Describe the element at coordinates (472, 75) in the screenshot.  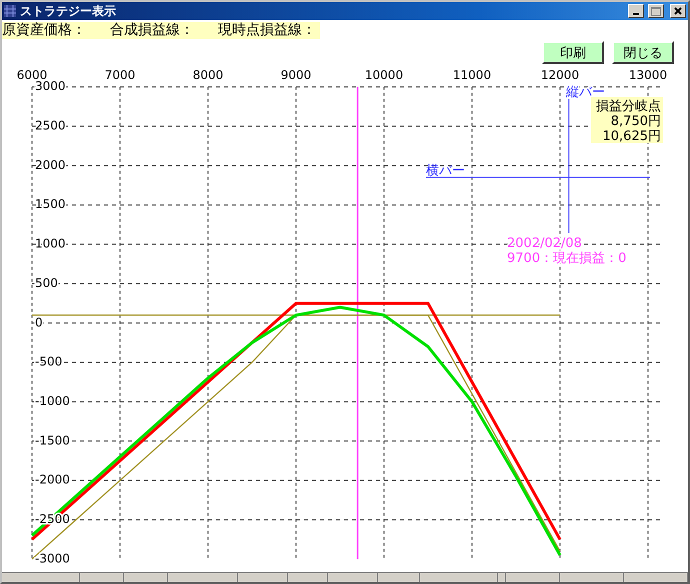
I see `x-tick-label: 11000` at that location.